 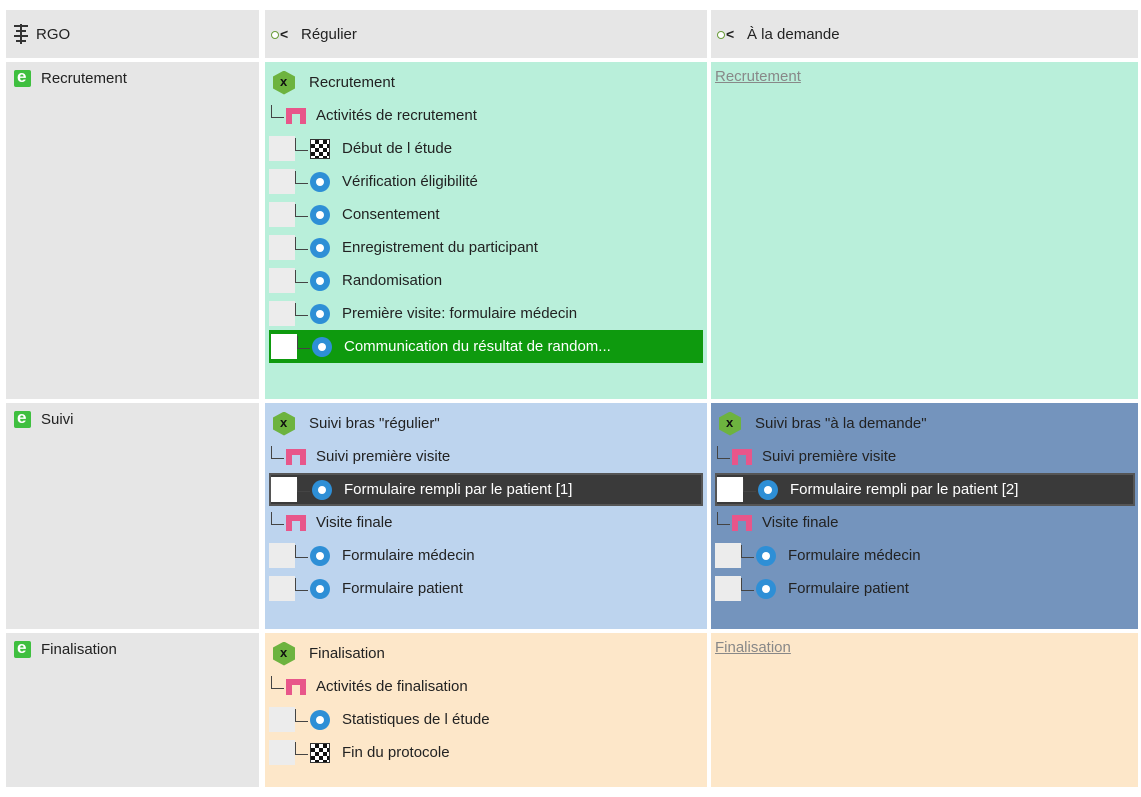 I want to click on phase-label: Finalisation, so click(x=79, y=649).